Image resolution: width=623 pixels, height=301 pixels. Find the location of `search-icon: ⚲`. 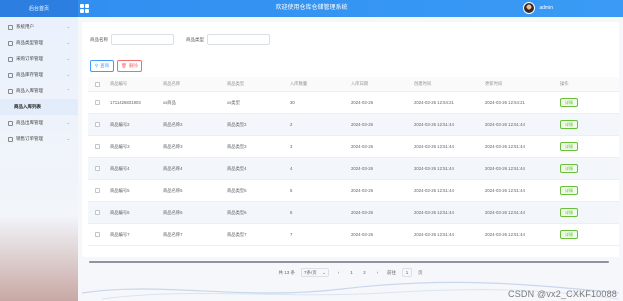

search-icon: ⚲ is located at coordinates (96, 65).